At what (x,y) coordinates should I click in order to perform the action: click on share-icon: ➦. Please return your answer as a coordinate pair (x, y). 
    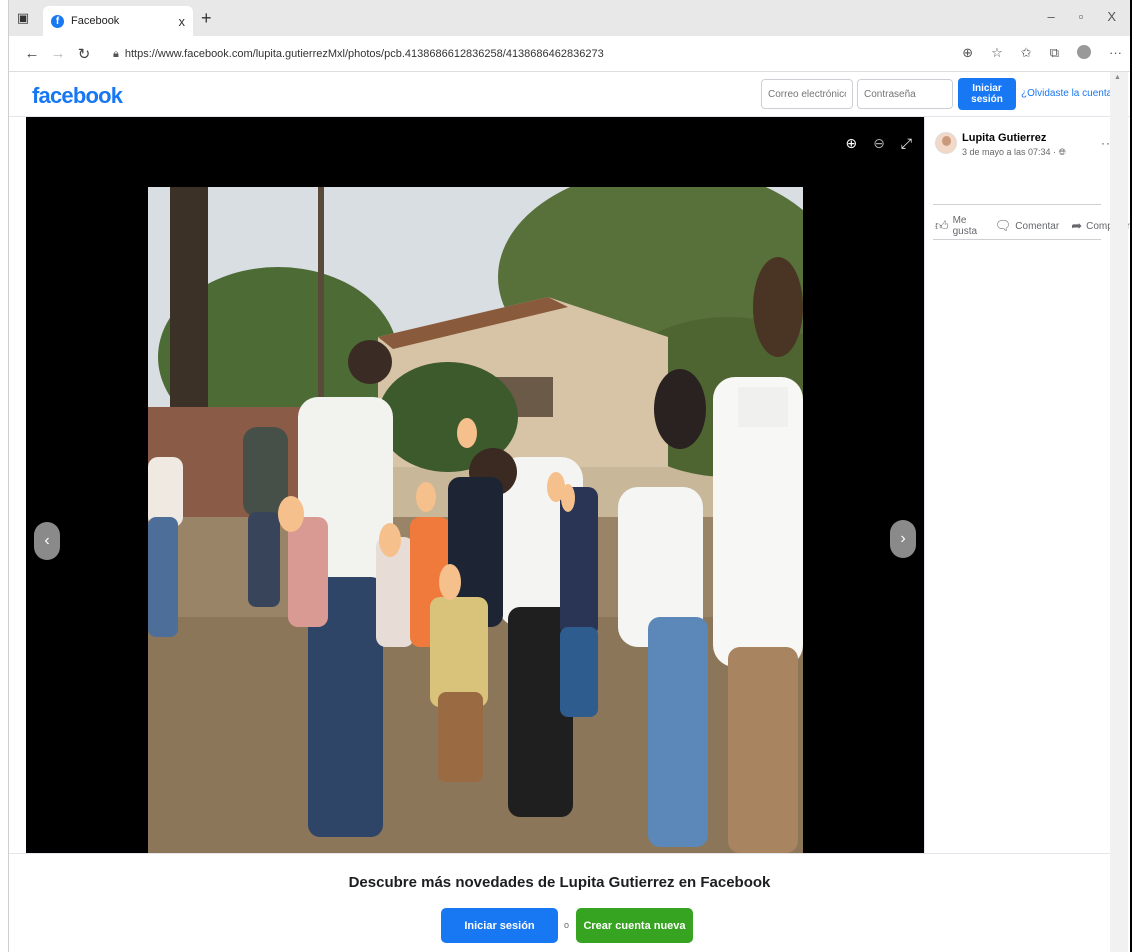
    Looking at the image, I should click on (1077, 225).